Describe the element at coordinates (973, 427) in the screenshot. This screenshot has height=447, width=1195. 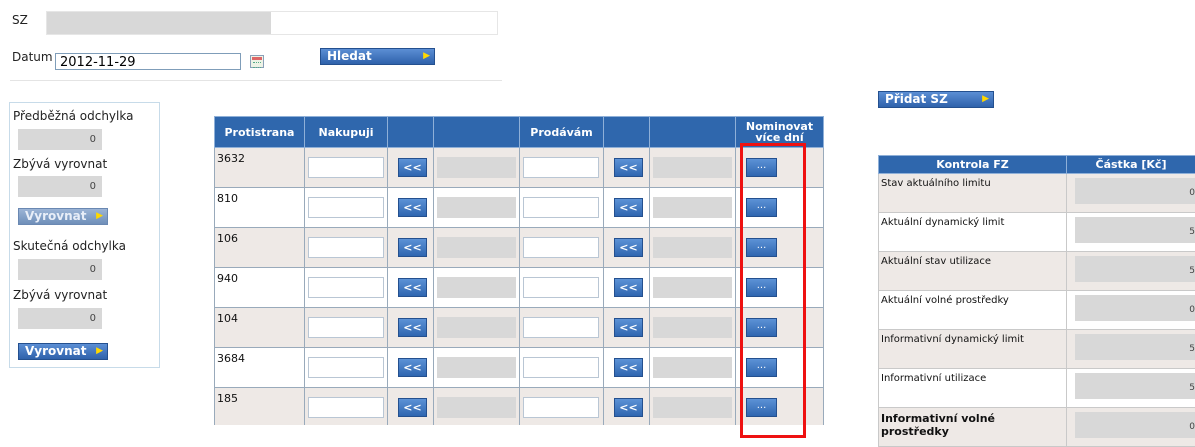
I see `control-item-name: Informativní volné prostředky` at that location.